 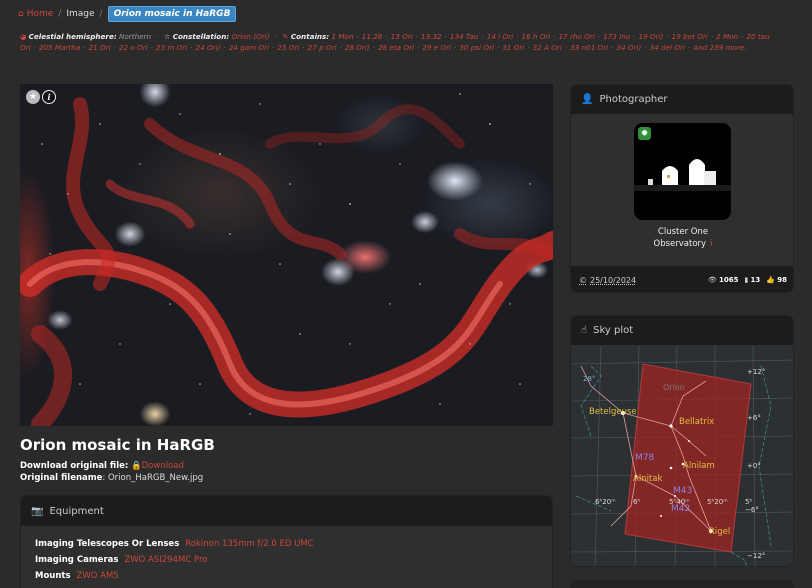 What do you see at coordinates (682, 238) in the screenshot?
I see `photographer-name: Cluster One Observatory i` at bounding box center [682, 238].